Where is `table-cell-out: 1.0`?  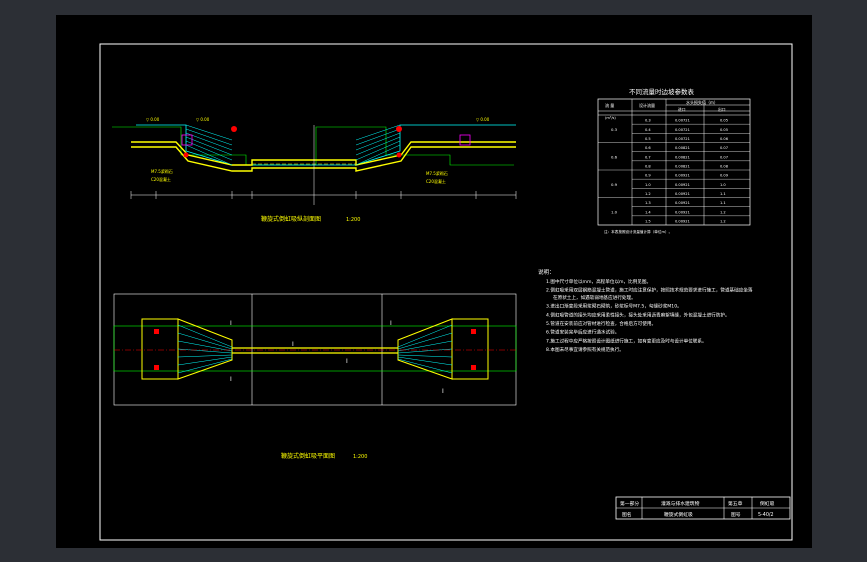
table-cell-out: 1.0 is located at coordinates (723, 185).